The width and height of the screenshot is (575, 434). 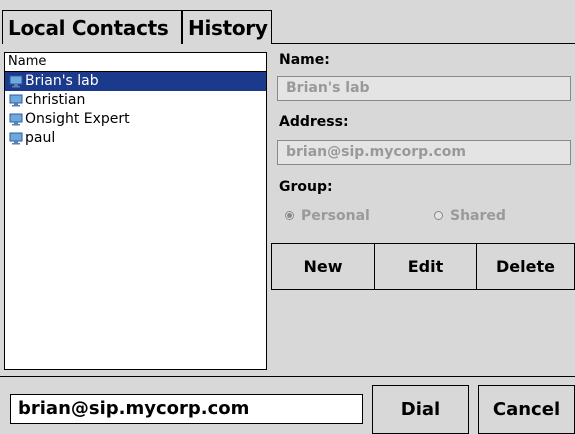 I want to click on column-header-name: Name, so click(x=135, y=62).